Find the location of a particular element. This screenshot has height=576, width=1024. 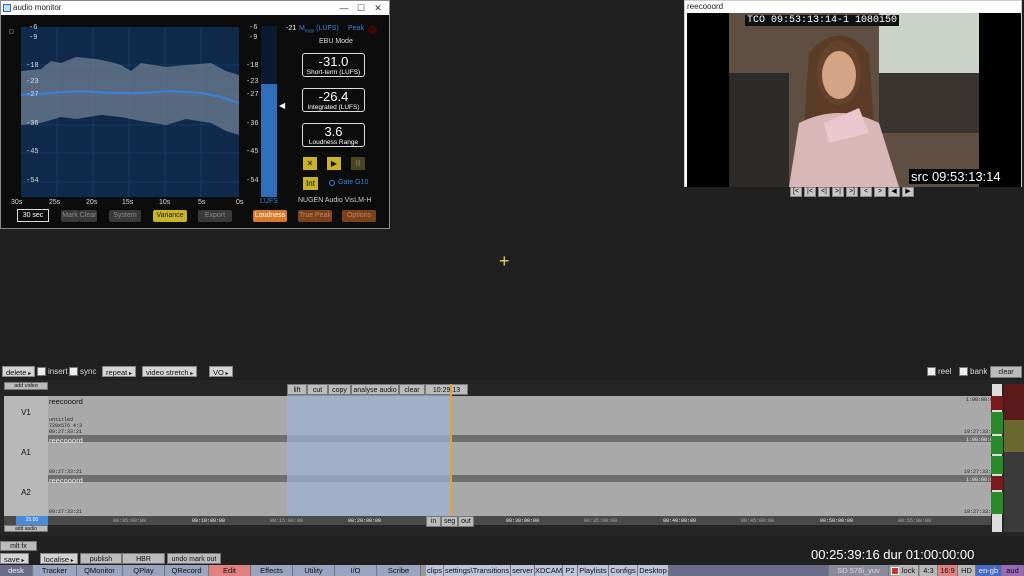

reel-checkbox is located at coordinates (931, 371).